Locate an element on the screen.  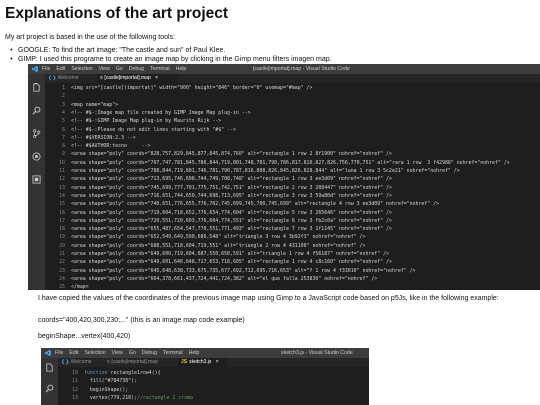
line-number: 9 is located at coordinates (63, 154).